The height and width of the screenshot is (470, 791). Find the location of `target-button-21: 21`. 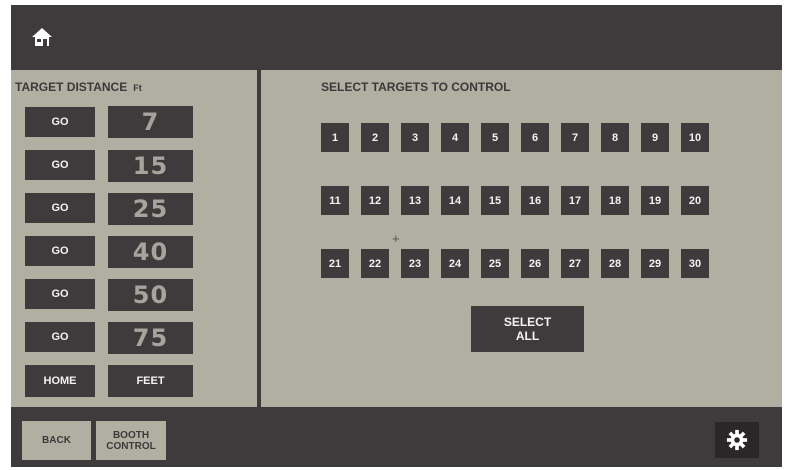

target-button-21: 21 is located at coordinates (335, 263).